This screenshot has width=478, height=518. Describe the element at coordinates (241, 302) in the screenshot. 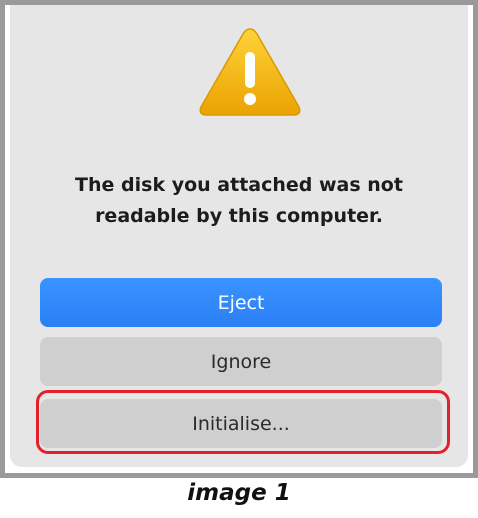

I see `eject-button: Eject` at that location.